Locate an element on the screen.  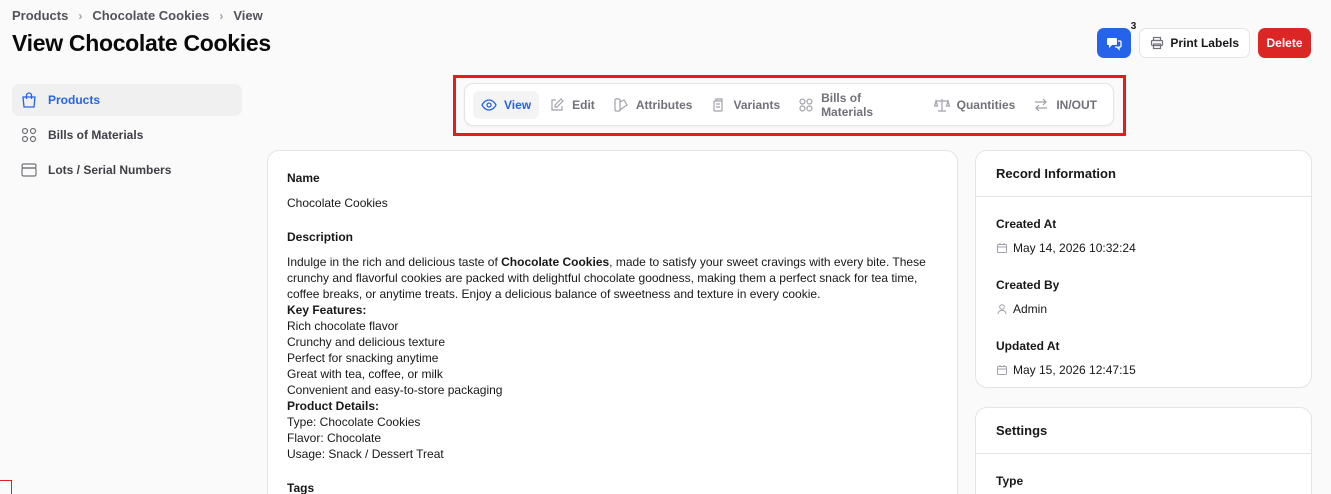
swatch-icon is located at coordinates (621, 104).